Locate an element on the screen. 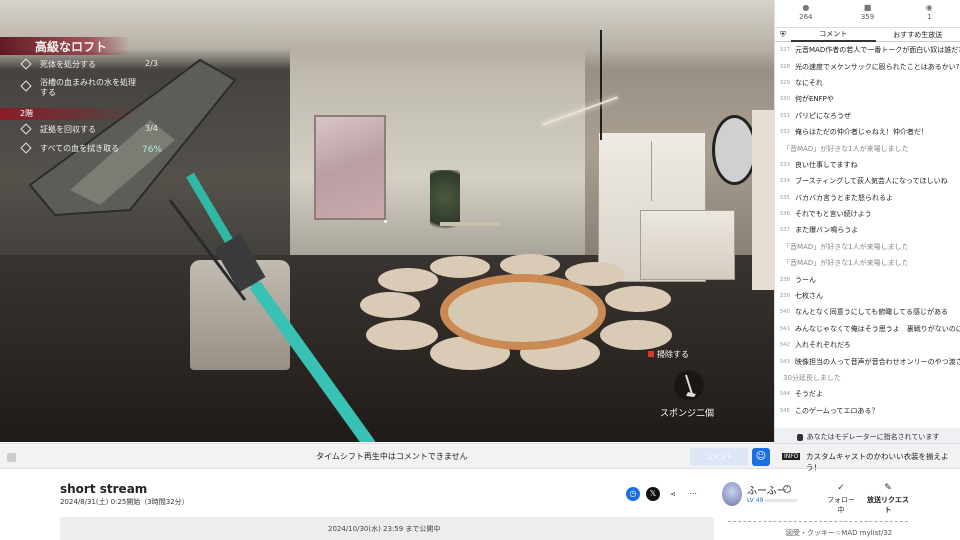  comment-number: 335 is located at coordinates (785, 197).